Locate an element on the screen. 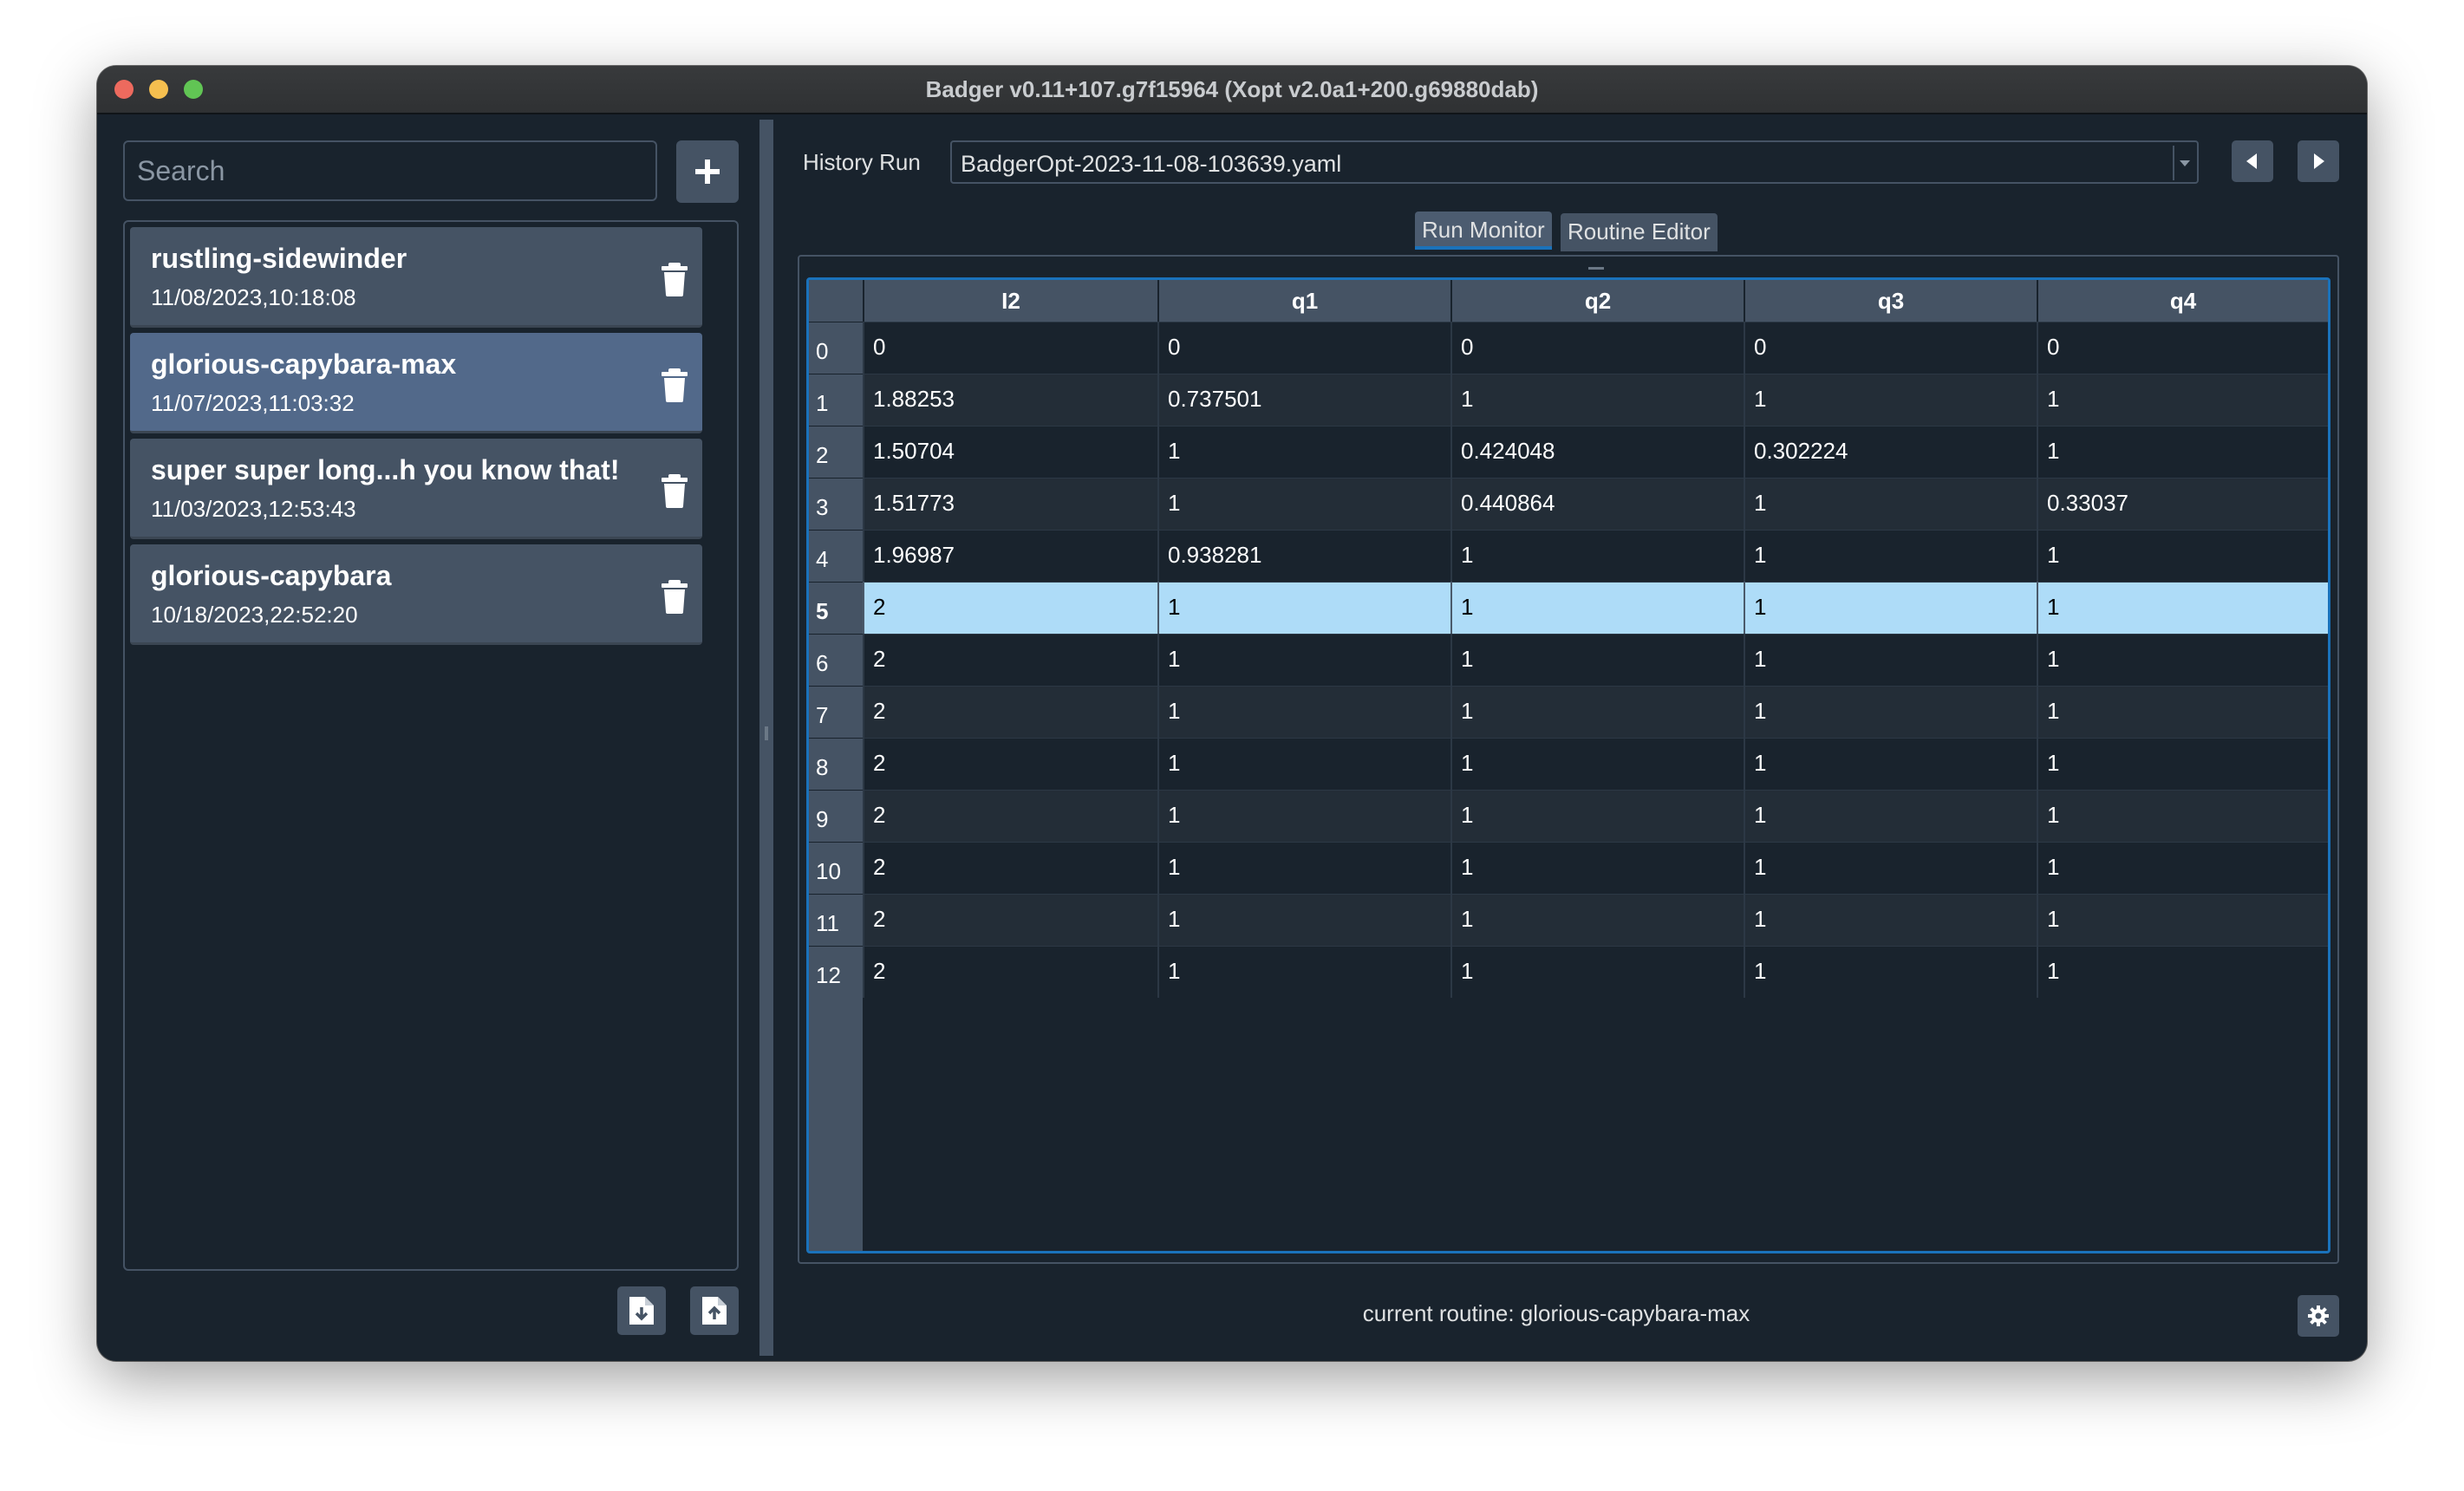 The image size is (2464, 1491). row-header: 1 is located at coordinates (836, 400).